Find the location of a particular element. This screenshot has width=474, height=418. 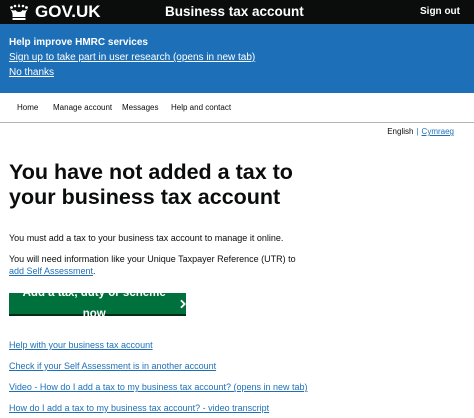

sign-out-link: Sign out is located at coordinates (440, 12).